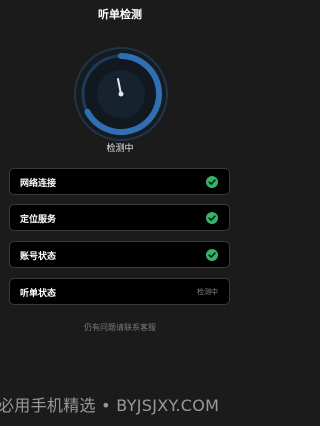  I want to click on check-item-account: 账号状态, so click(119, 254).